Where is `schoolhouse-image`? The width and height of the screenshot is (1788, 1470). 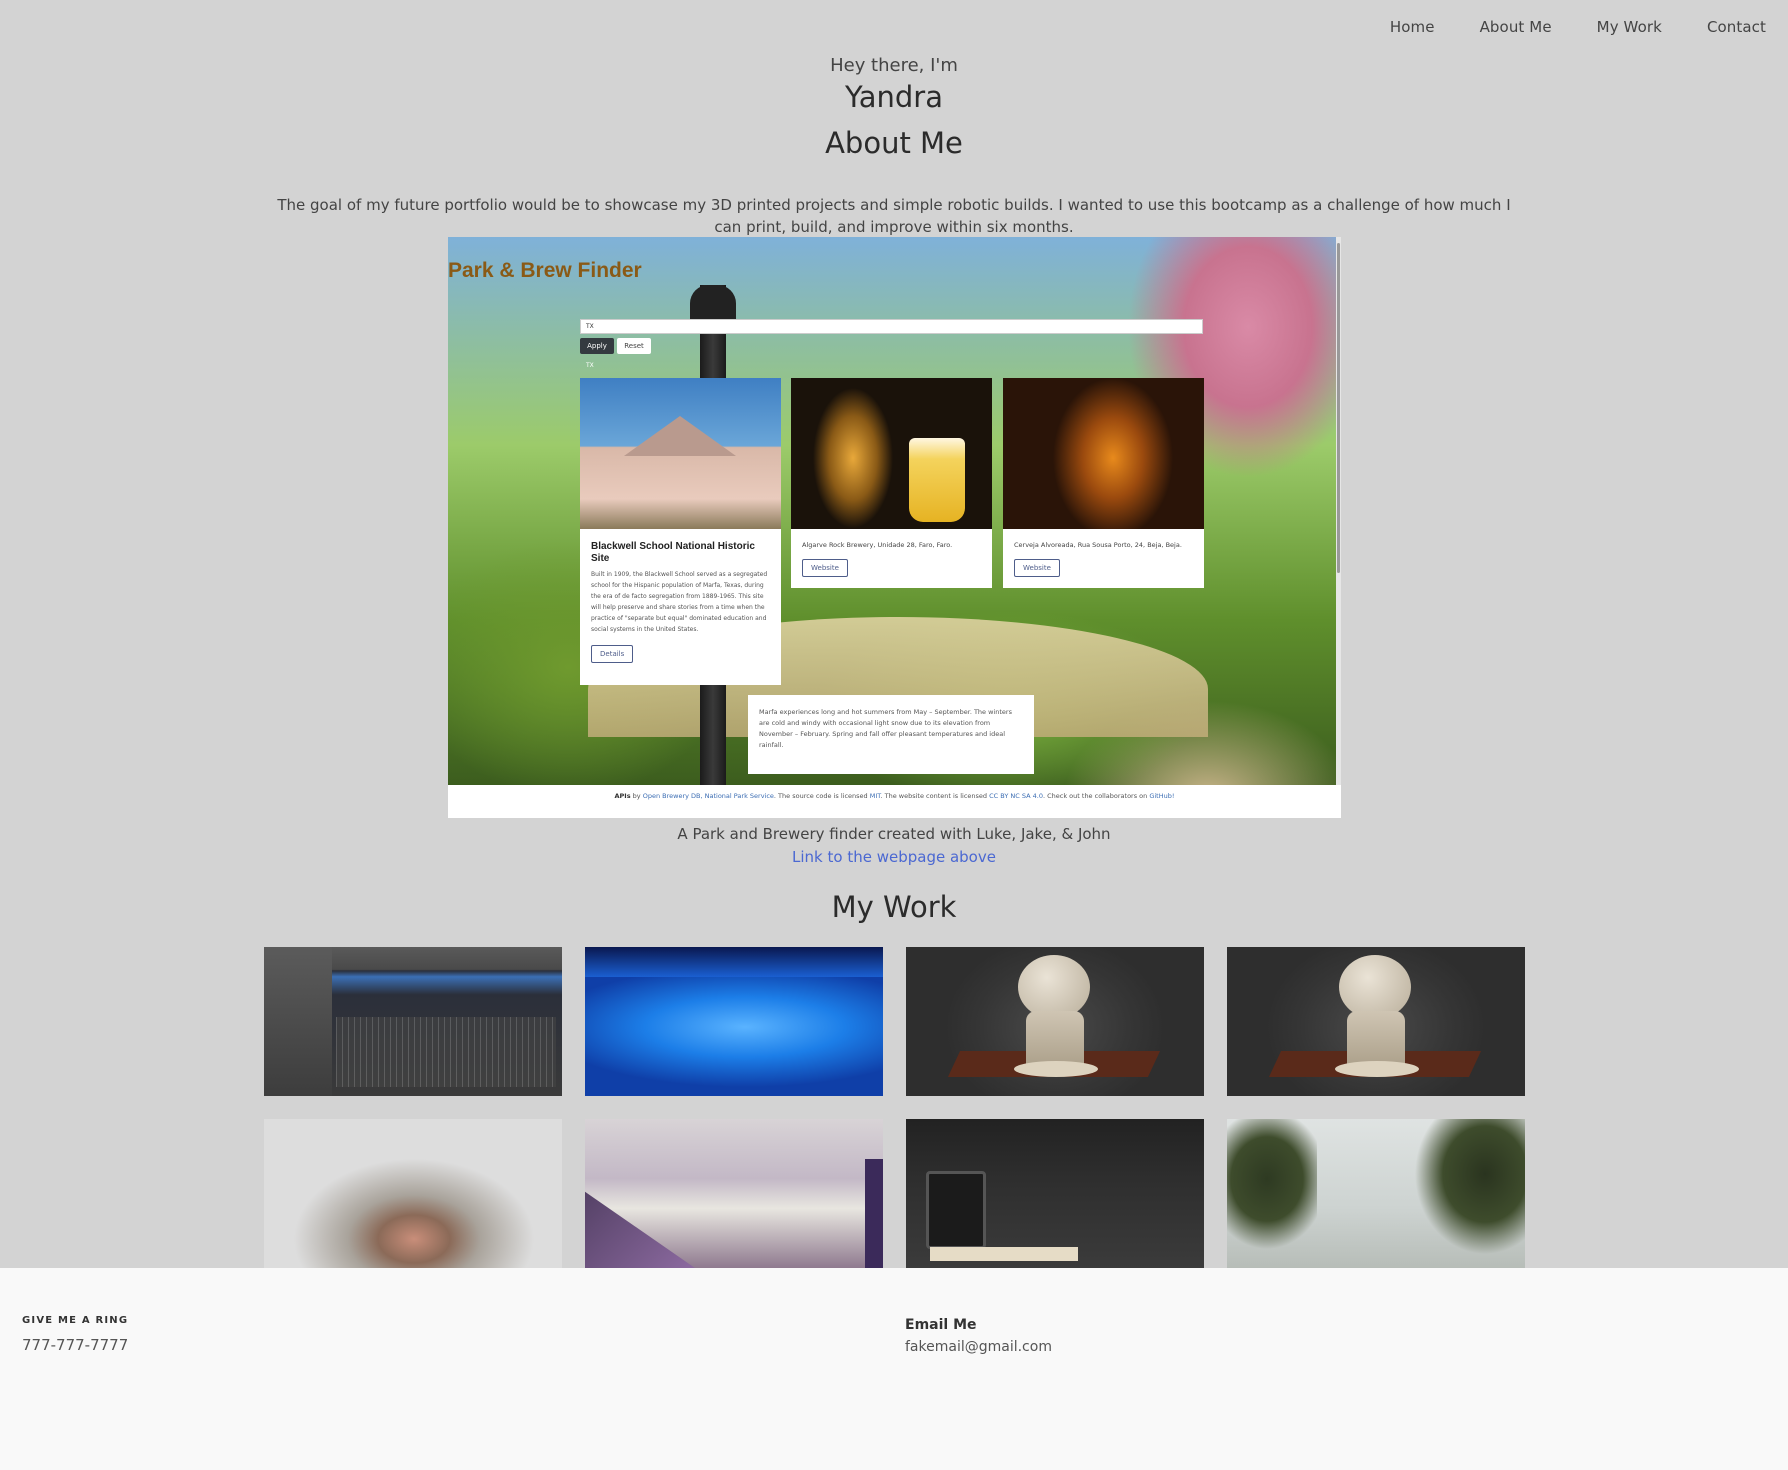 schoolhouse-image is located at coordinates (680, 453).